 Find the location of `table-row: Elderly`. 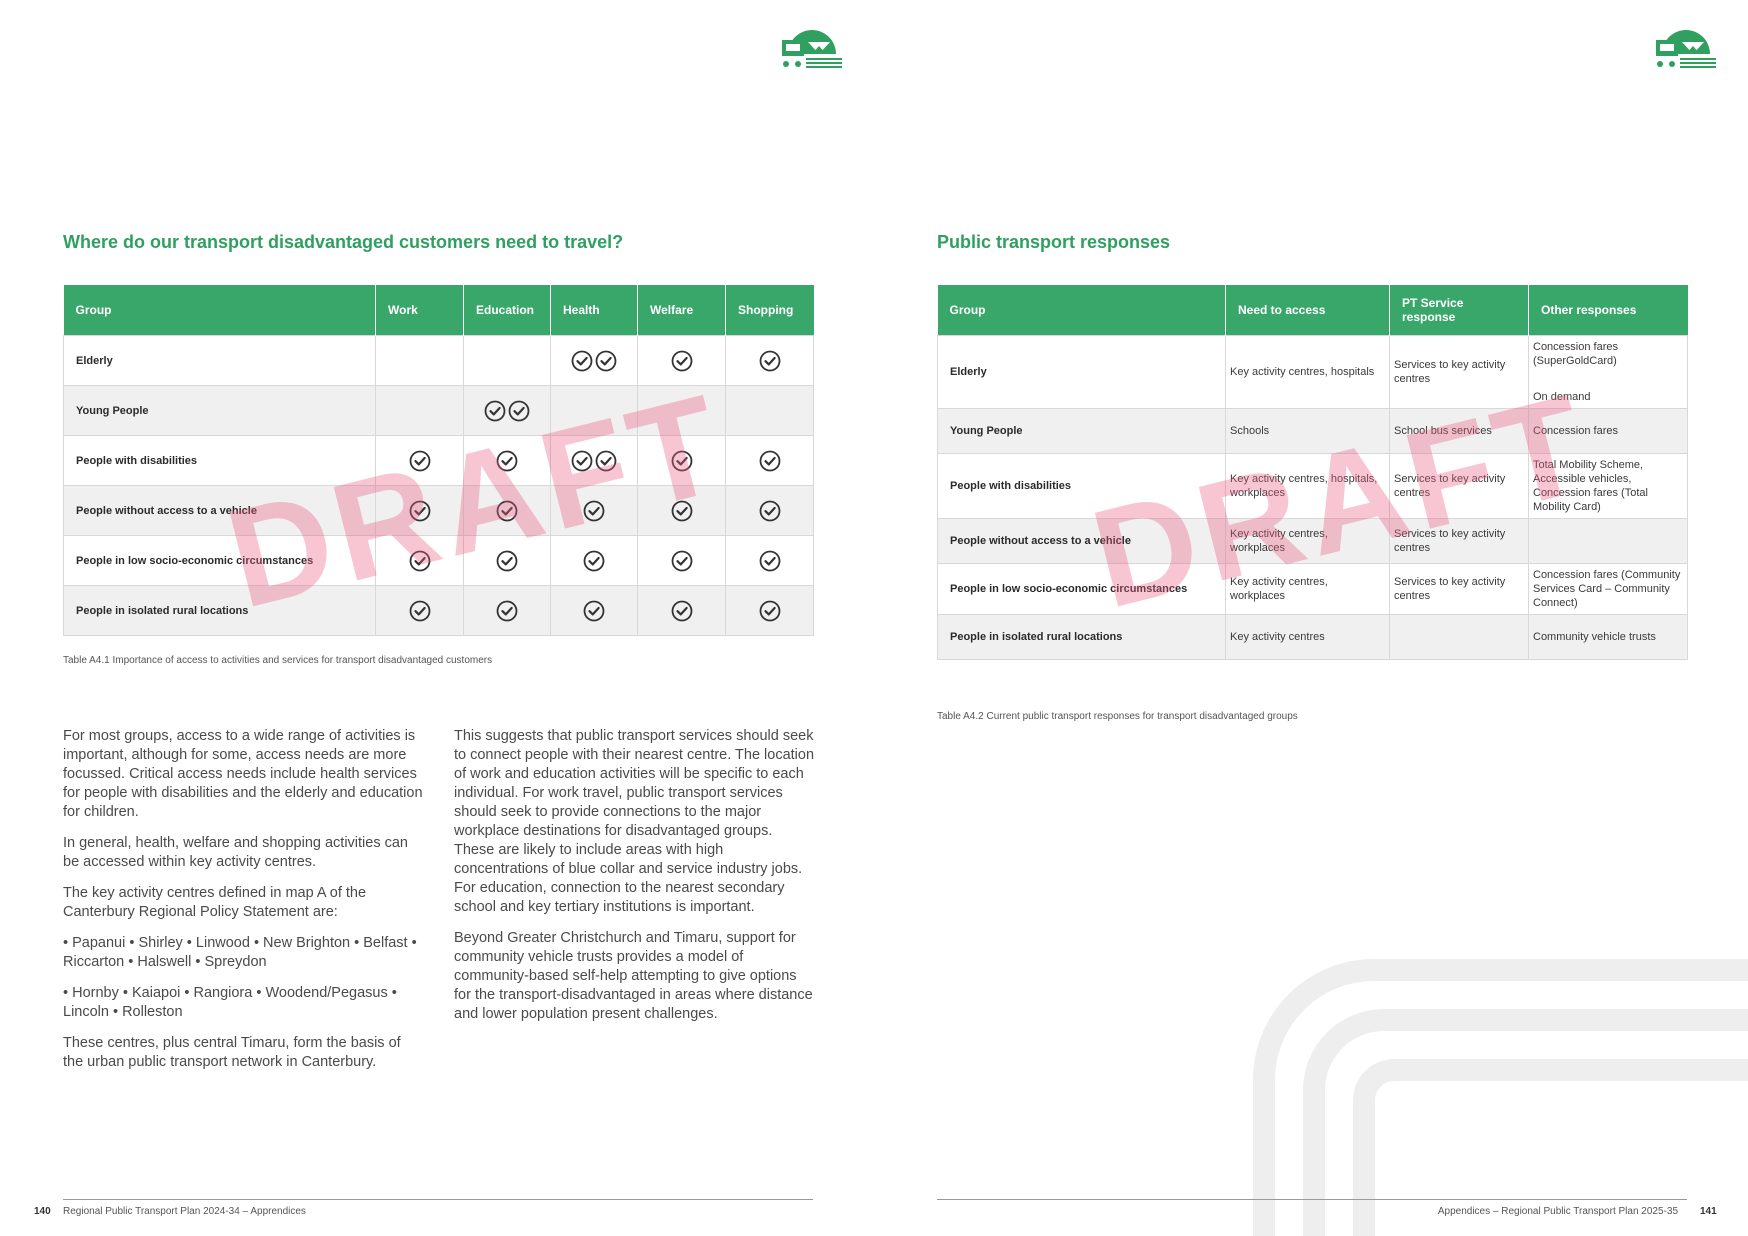

table-row: Elderly is located at coordinates (438, 360).